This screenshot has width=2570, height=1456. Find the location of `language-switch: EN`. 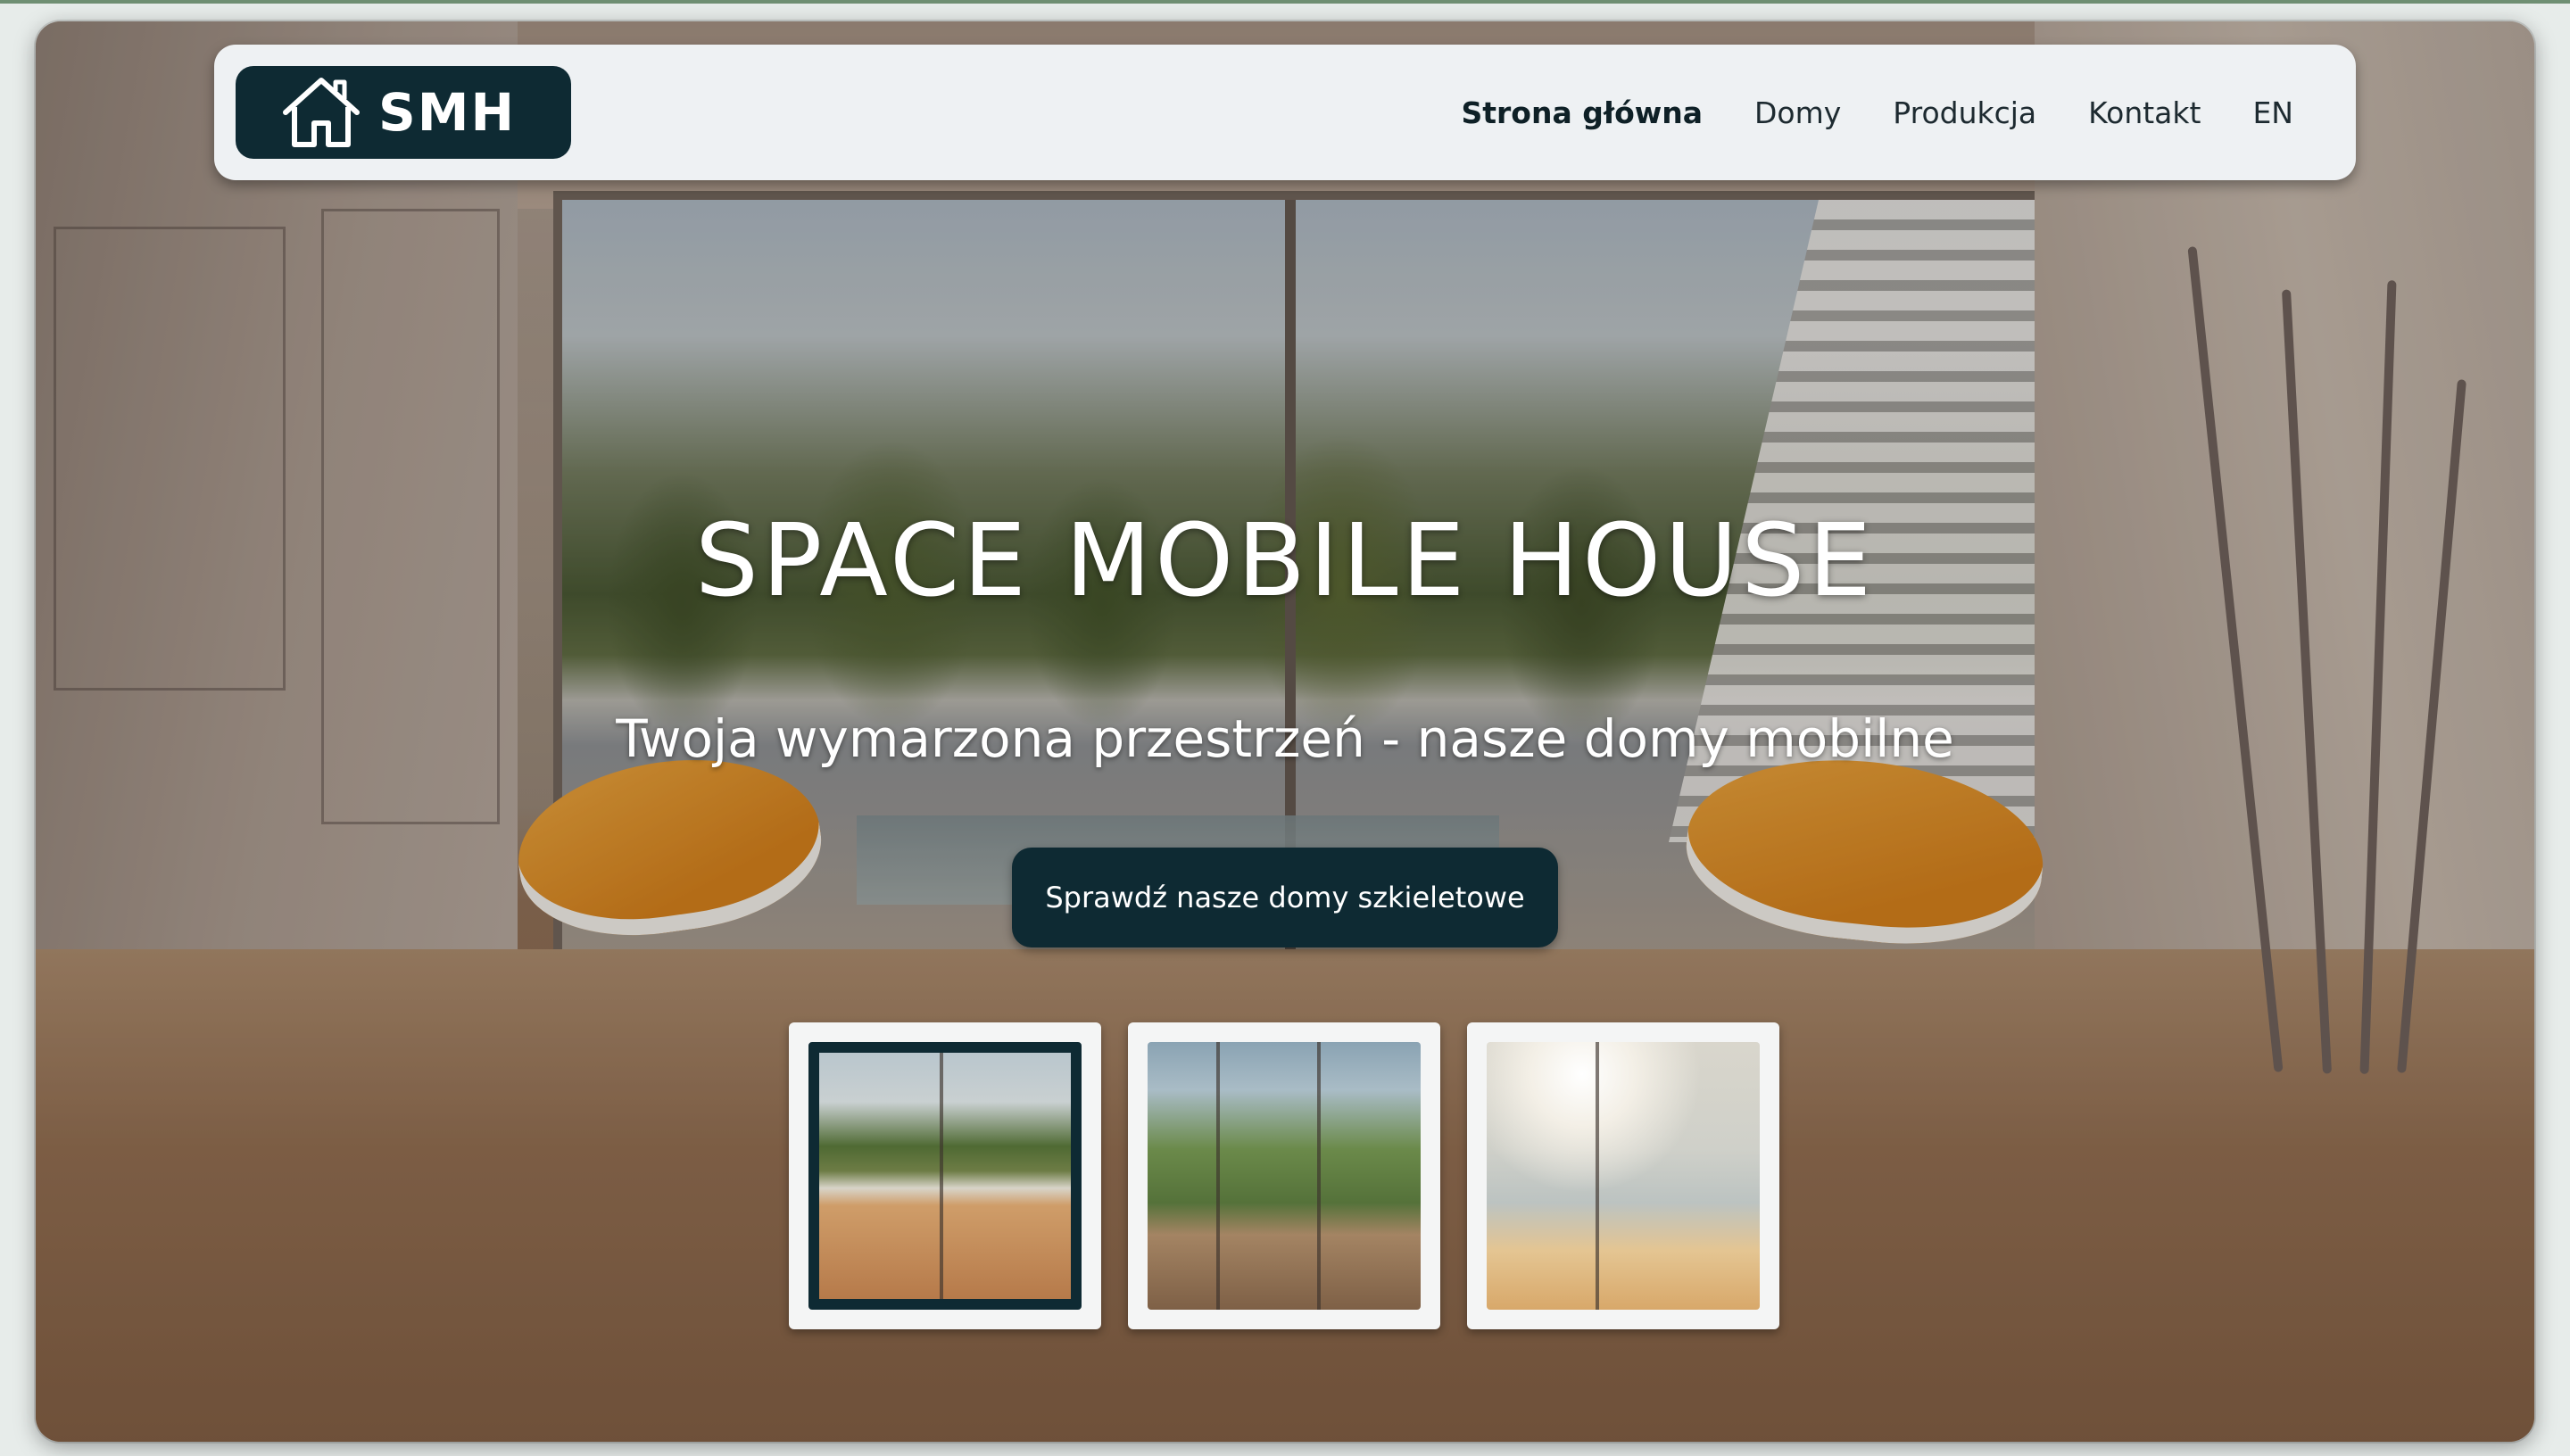

language-switch: EN is located at coordinates (2272, 112).